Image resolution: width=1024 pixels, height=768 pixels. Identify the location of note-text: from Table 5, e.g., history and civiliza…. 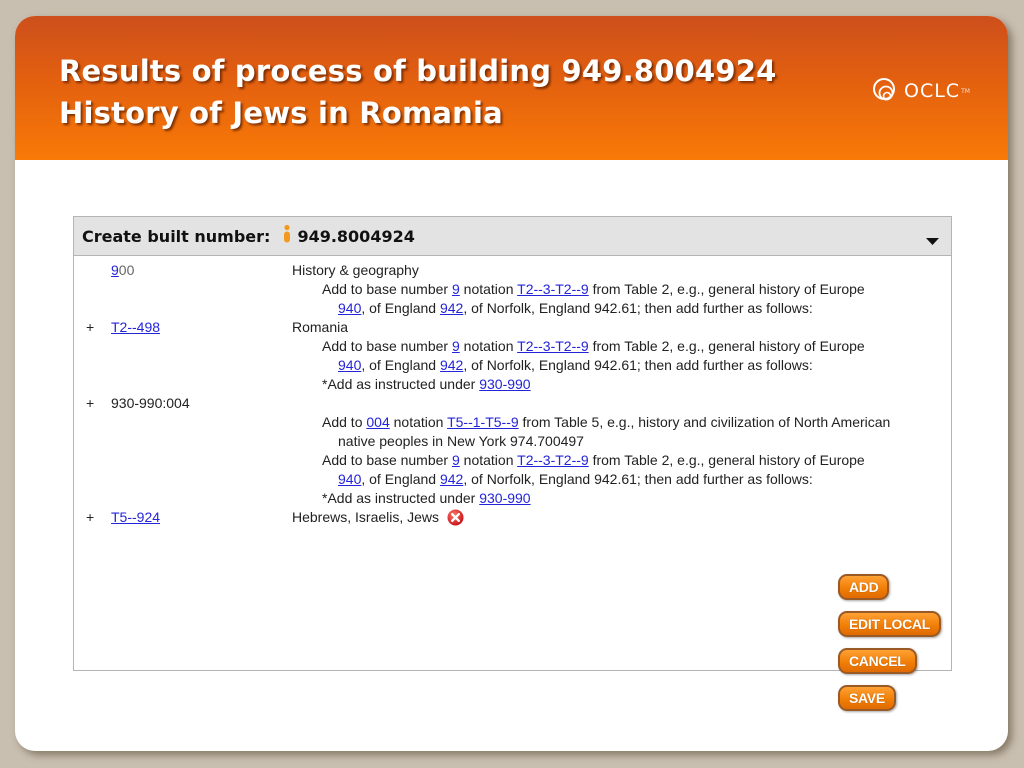
(704, 422).